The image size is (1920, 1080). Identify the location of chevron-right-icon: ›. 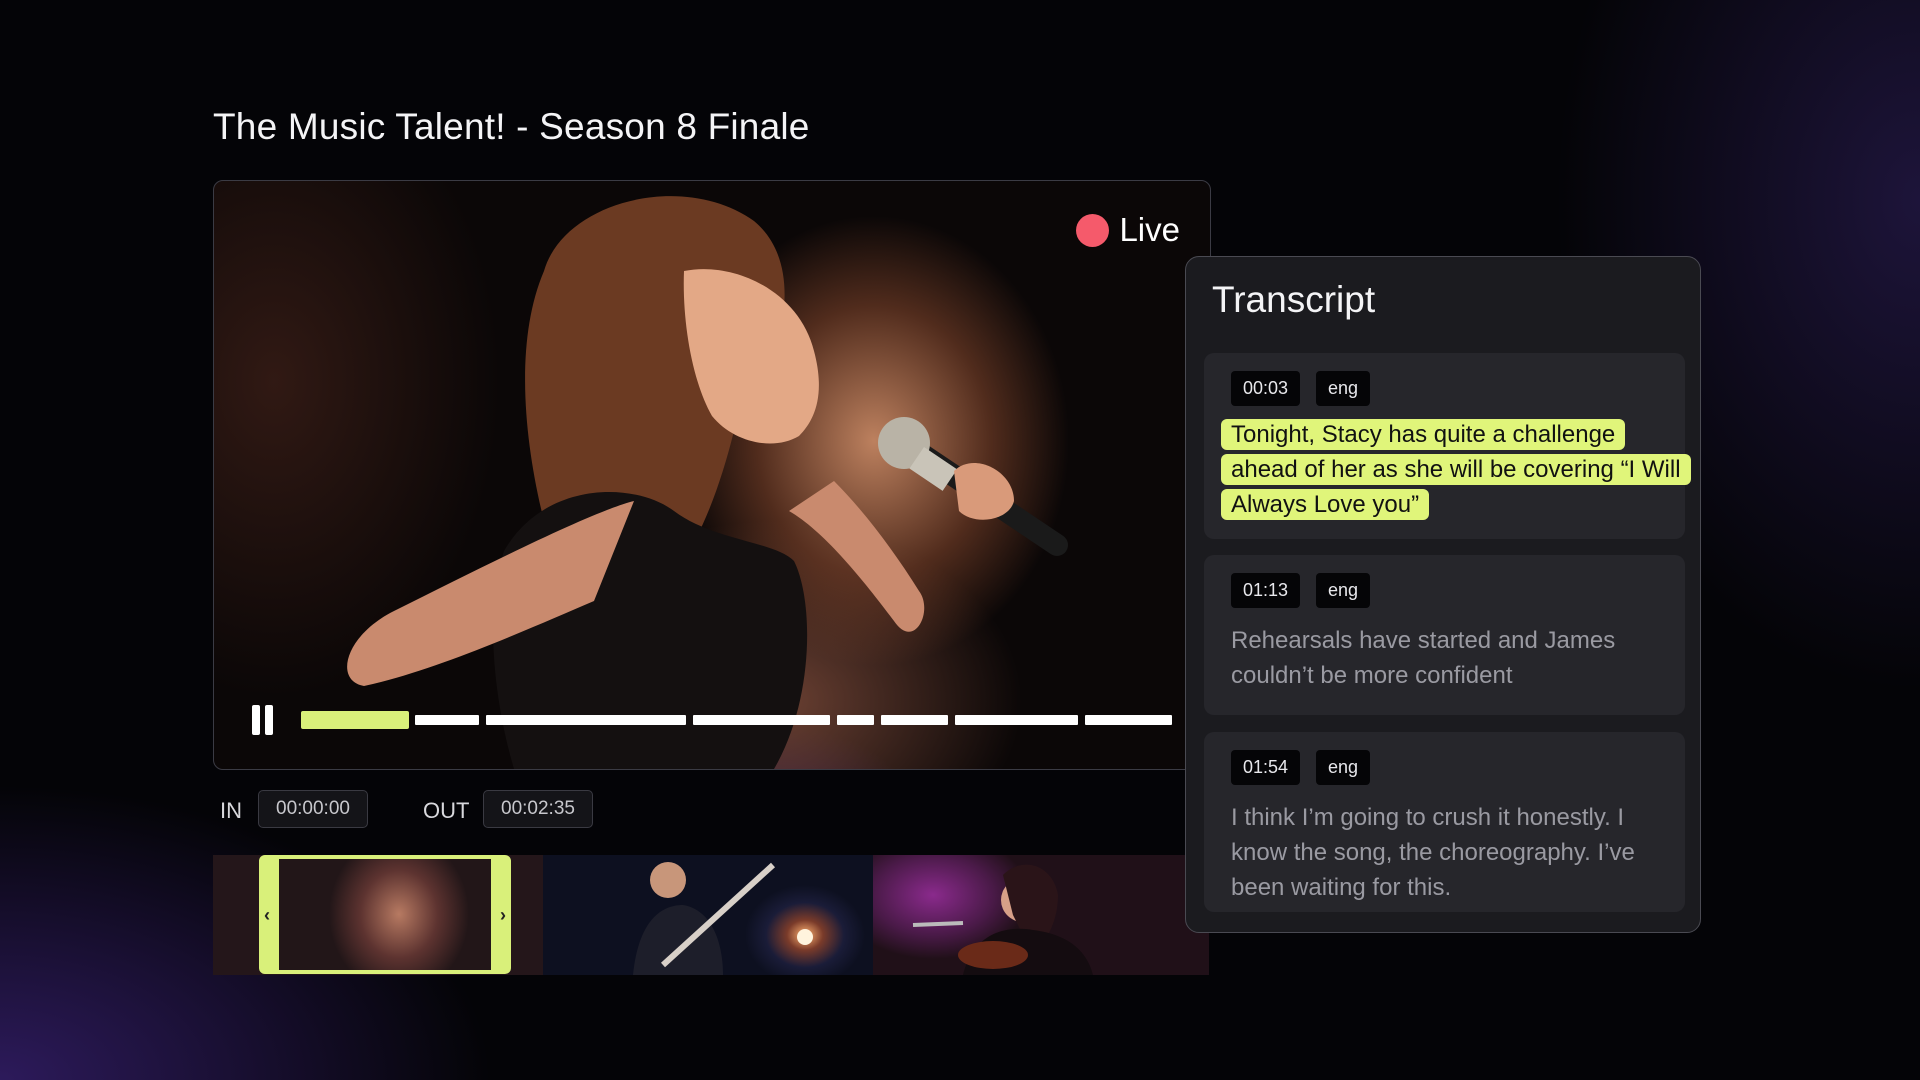
(503, 915).